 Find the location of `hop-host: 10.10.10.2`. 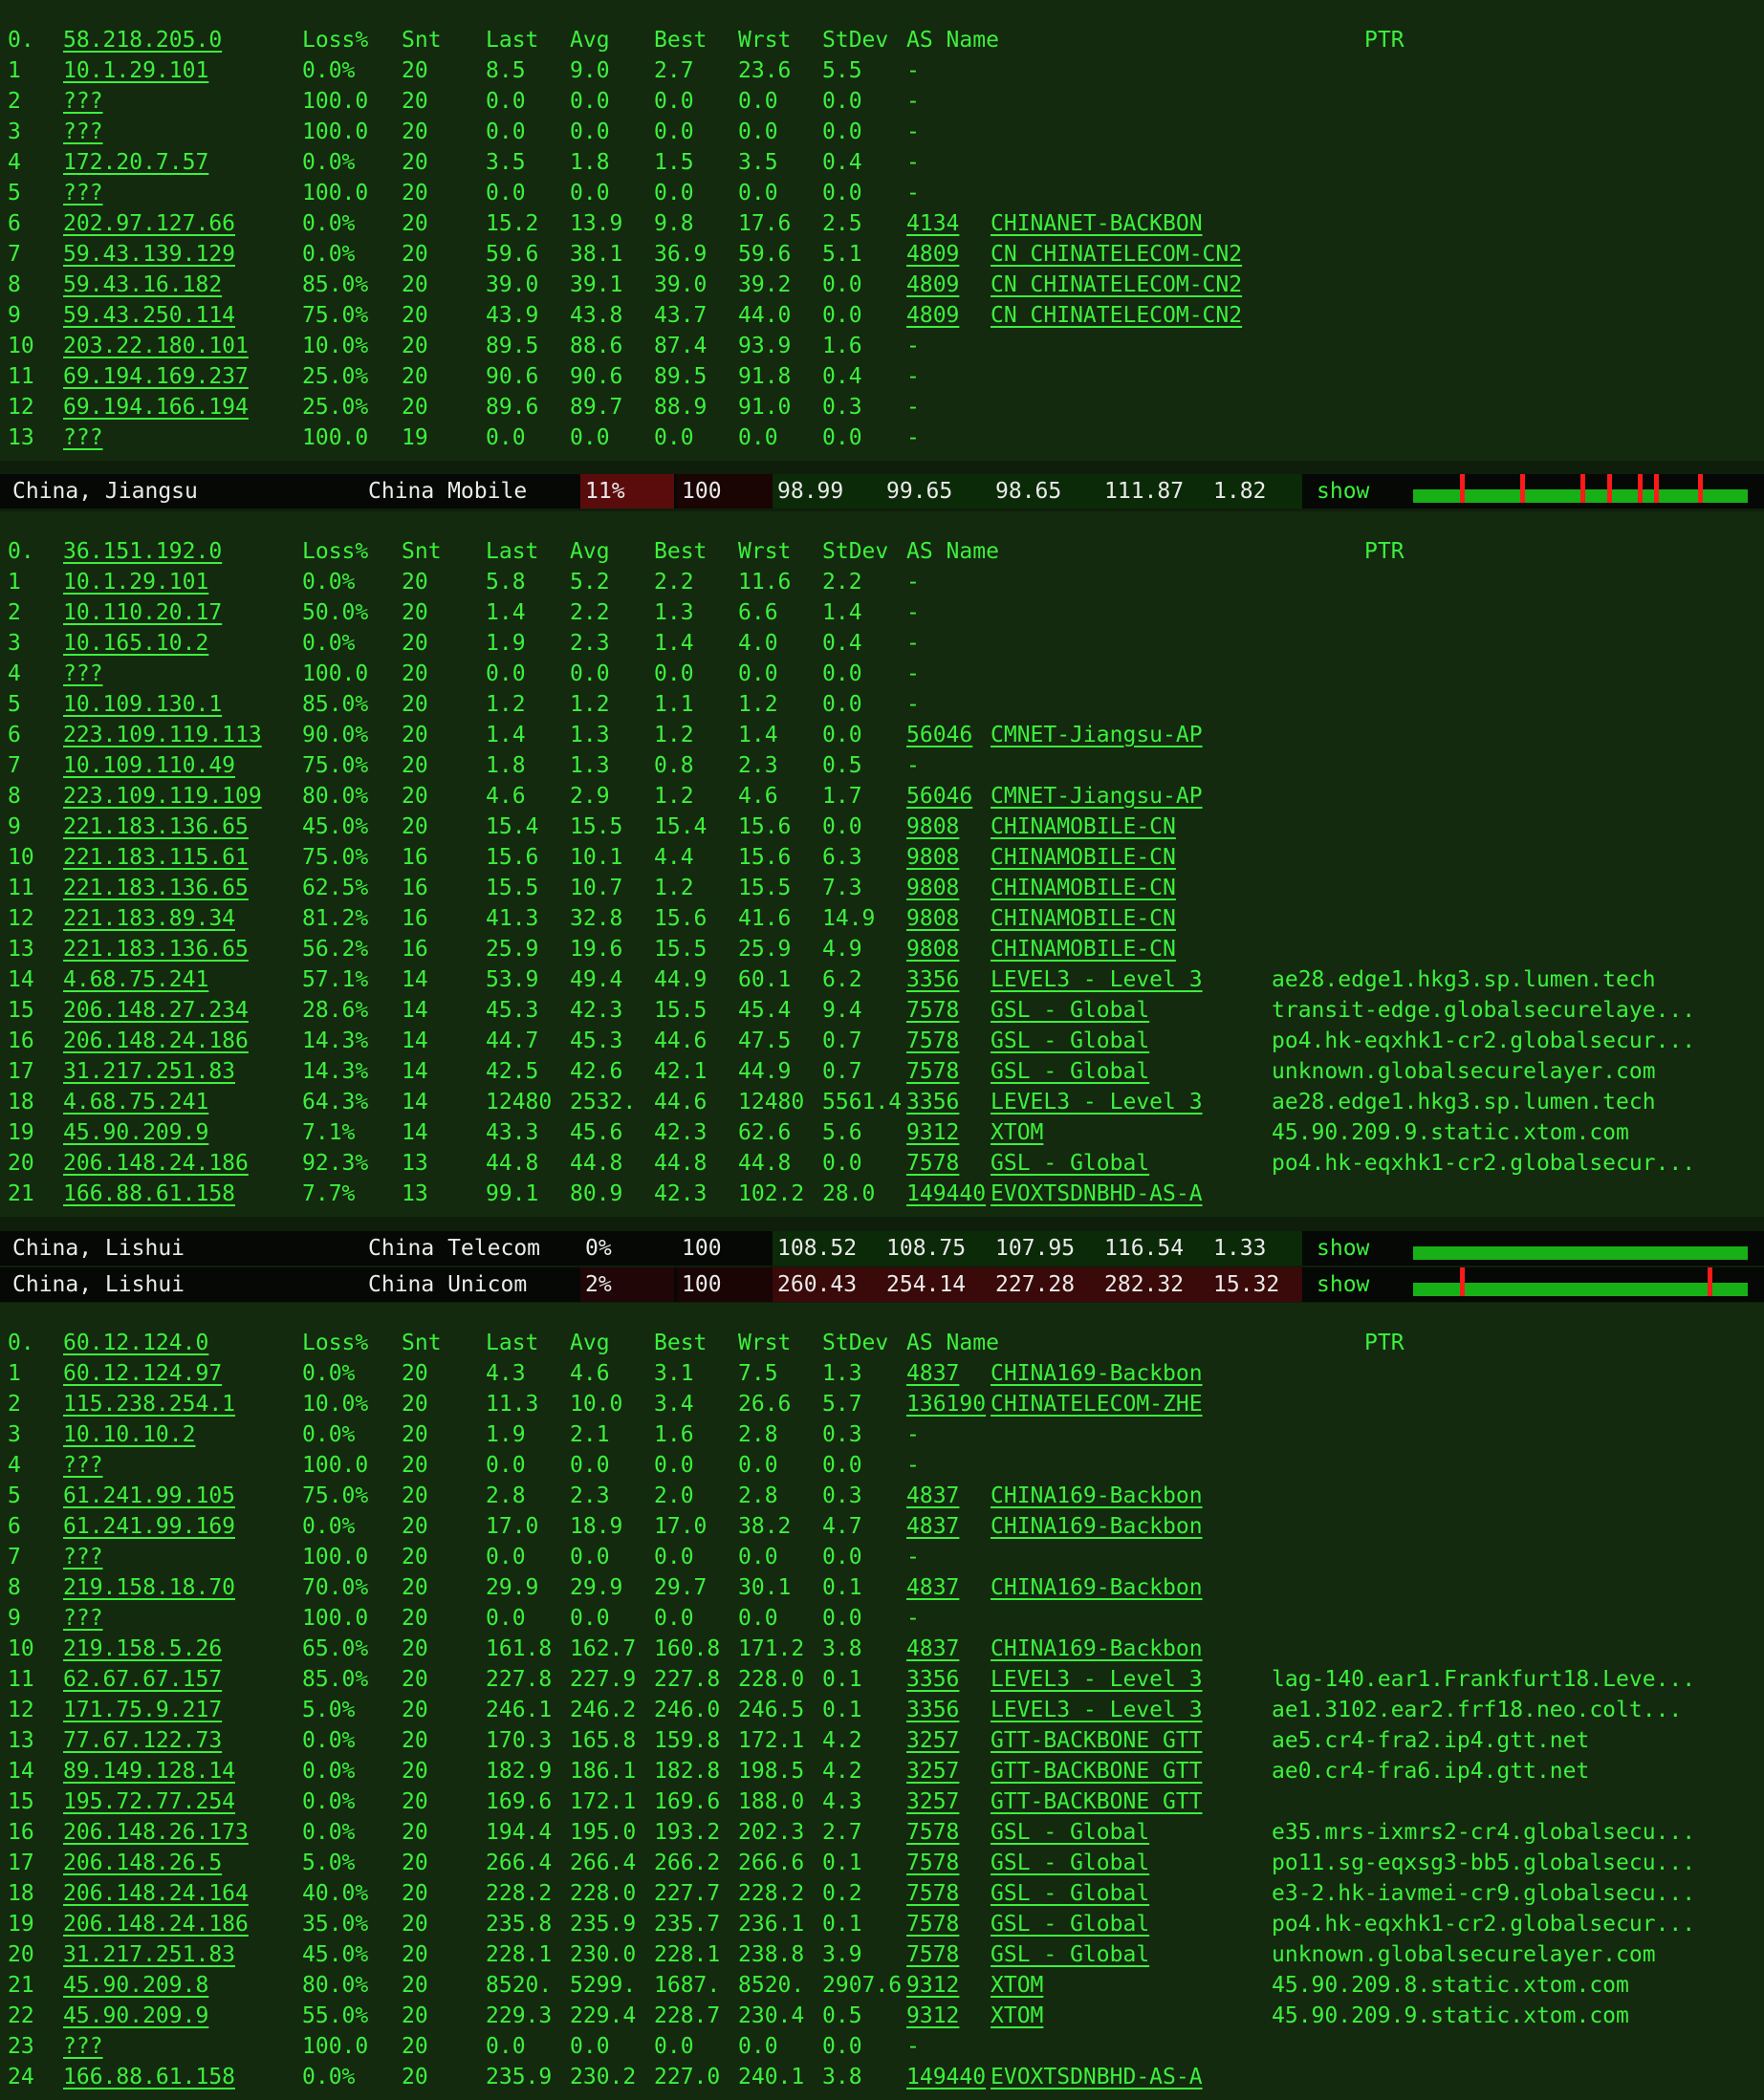

hop-host: 10.10.10.2 is located at coordinates (180, 1434).